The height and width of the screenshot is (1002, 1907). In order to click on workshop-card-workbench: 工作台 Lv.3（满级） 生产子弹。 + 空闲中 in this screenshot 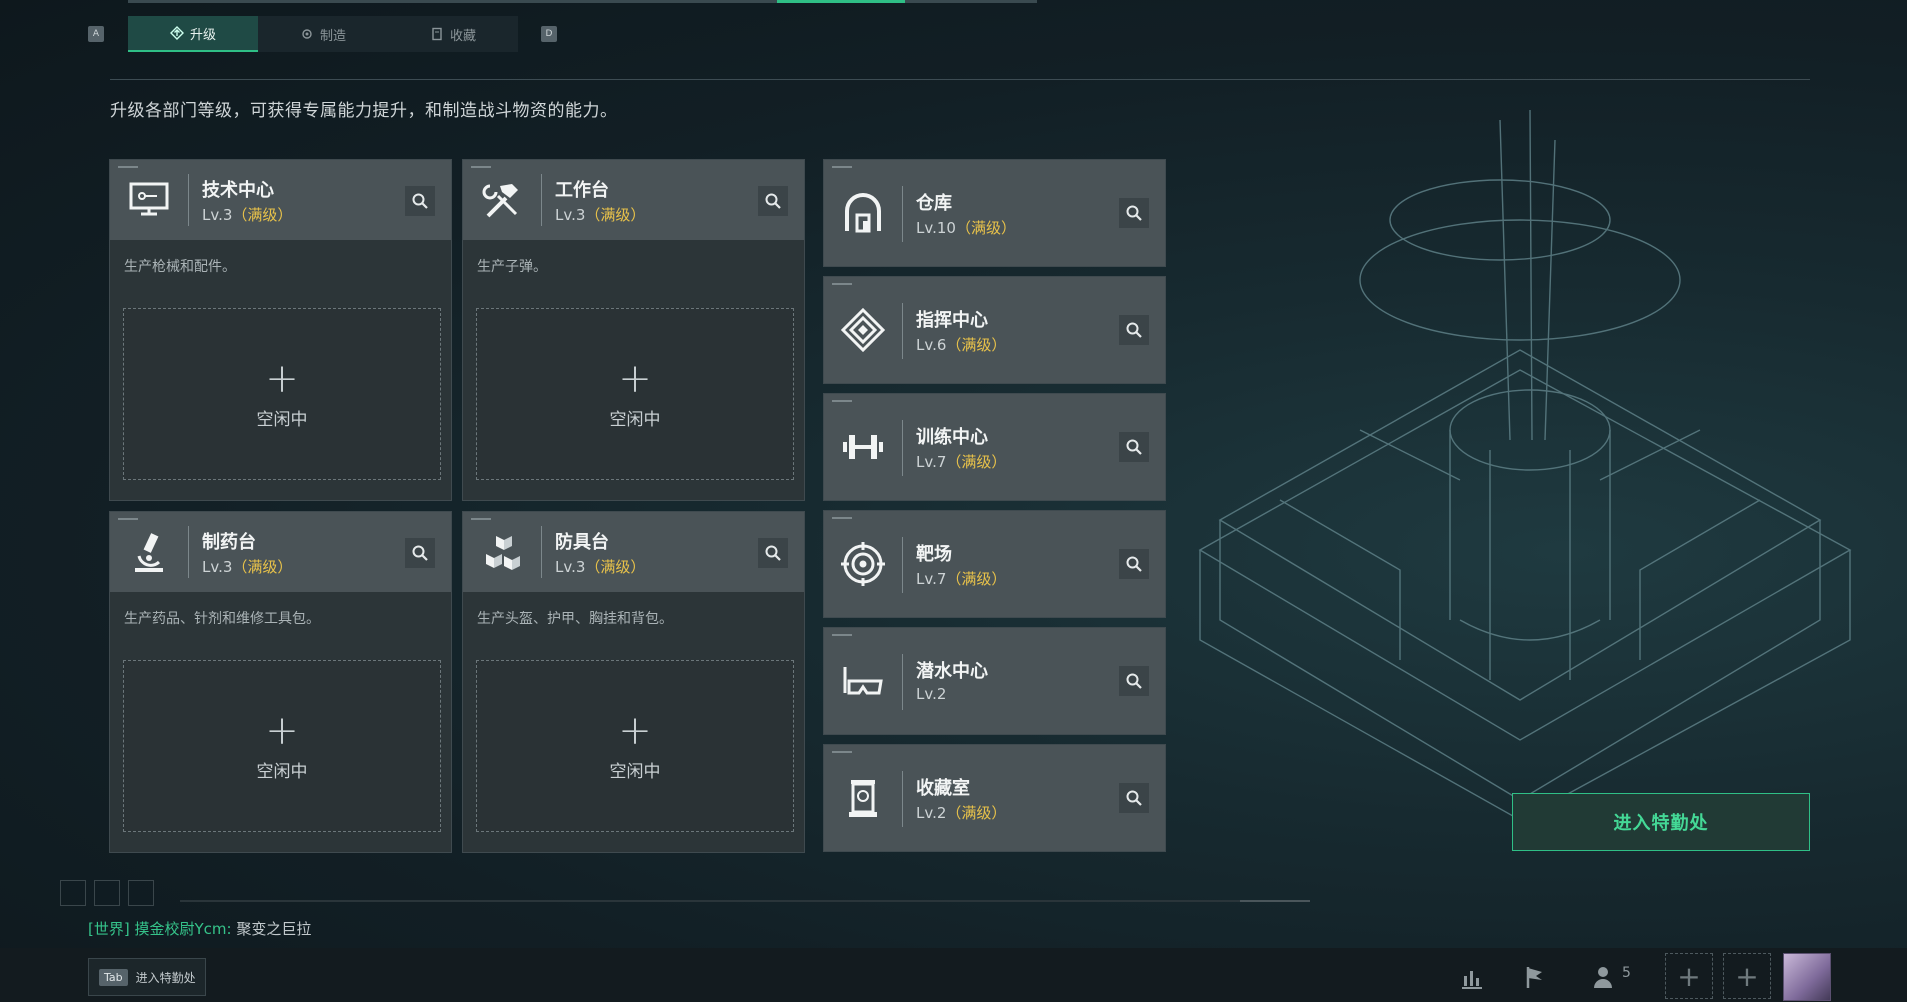, I will do `click(633, 330)`.